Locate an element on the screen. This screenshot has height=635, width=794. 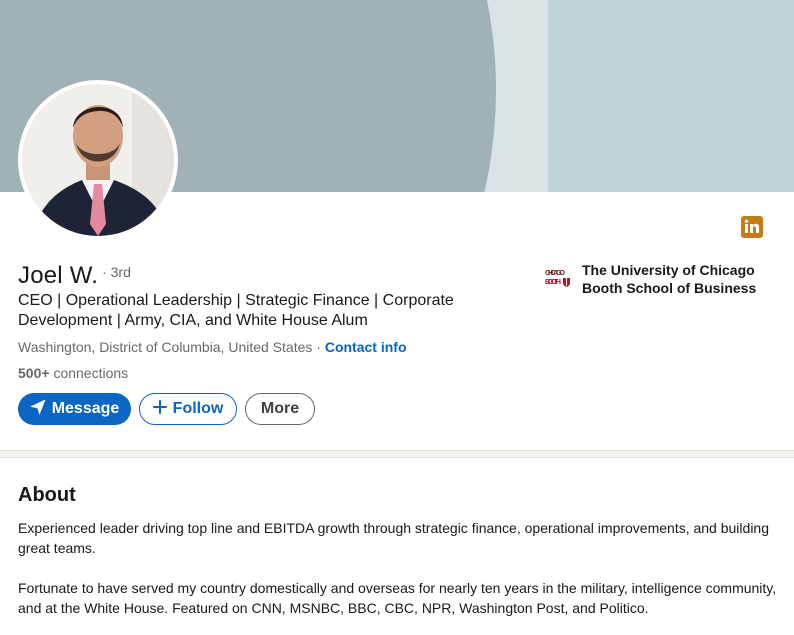
profile-name: Joel W. is located at coordinates (58, 275).